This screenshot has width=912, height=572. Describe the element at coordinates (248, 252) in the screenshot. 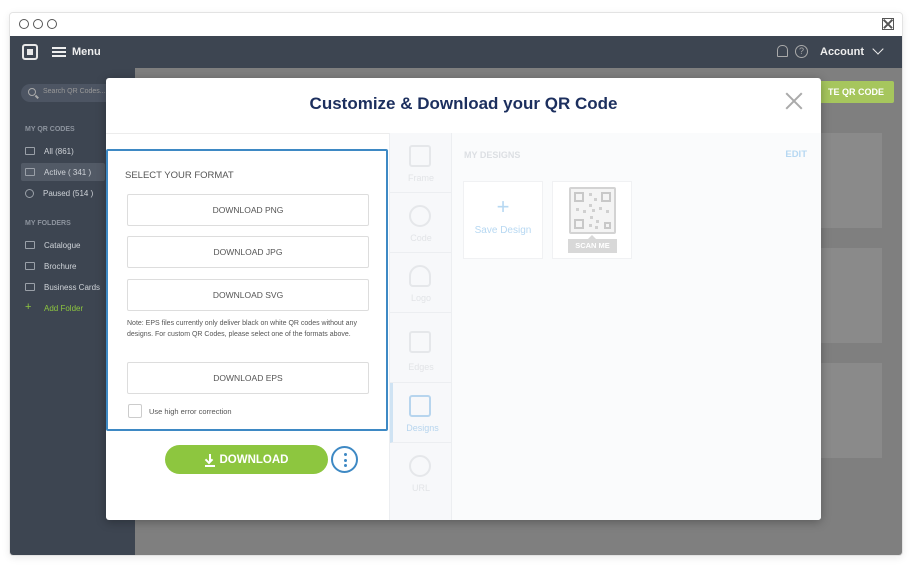

I see `download-jpg-button: DOWNLOAD JPG` at that location.